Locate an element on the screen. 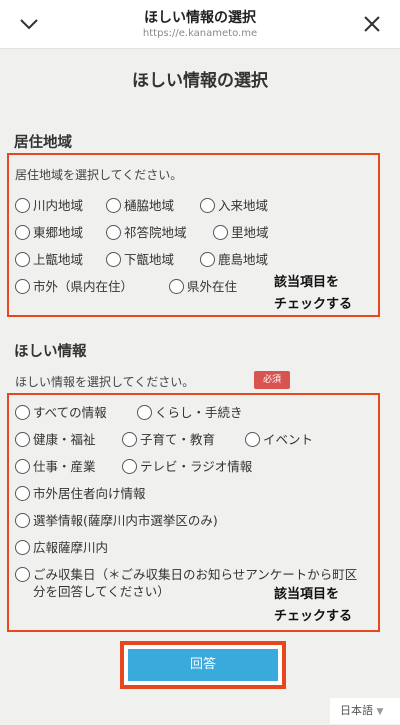  required-badge: 必須 is located at coordinates (272, 380).